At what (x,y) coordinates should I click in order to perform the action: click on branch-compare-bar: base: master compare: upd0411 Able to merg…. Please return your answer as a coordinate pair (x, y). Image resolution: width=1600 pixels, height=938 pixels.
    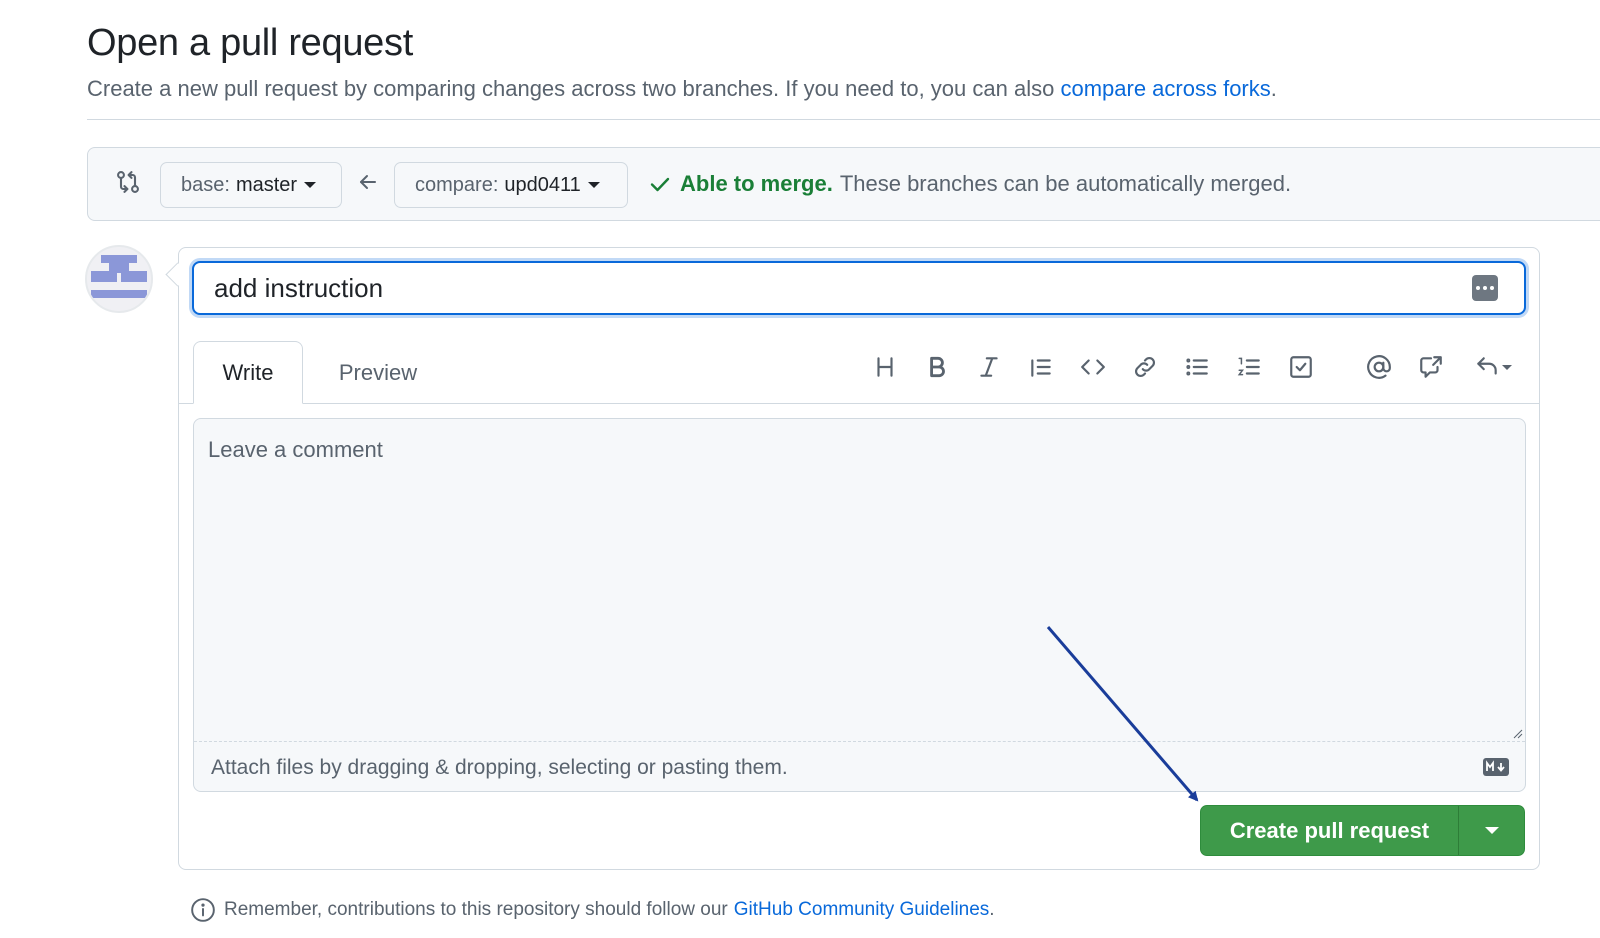
    Looking at the image, I should click on (843, 184).